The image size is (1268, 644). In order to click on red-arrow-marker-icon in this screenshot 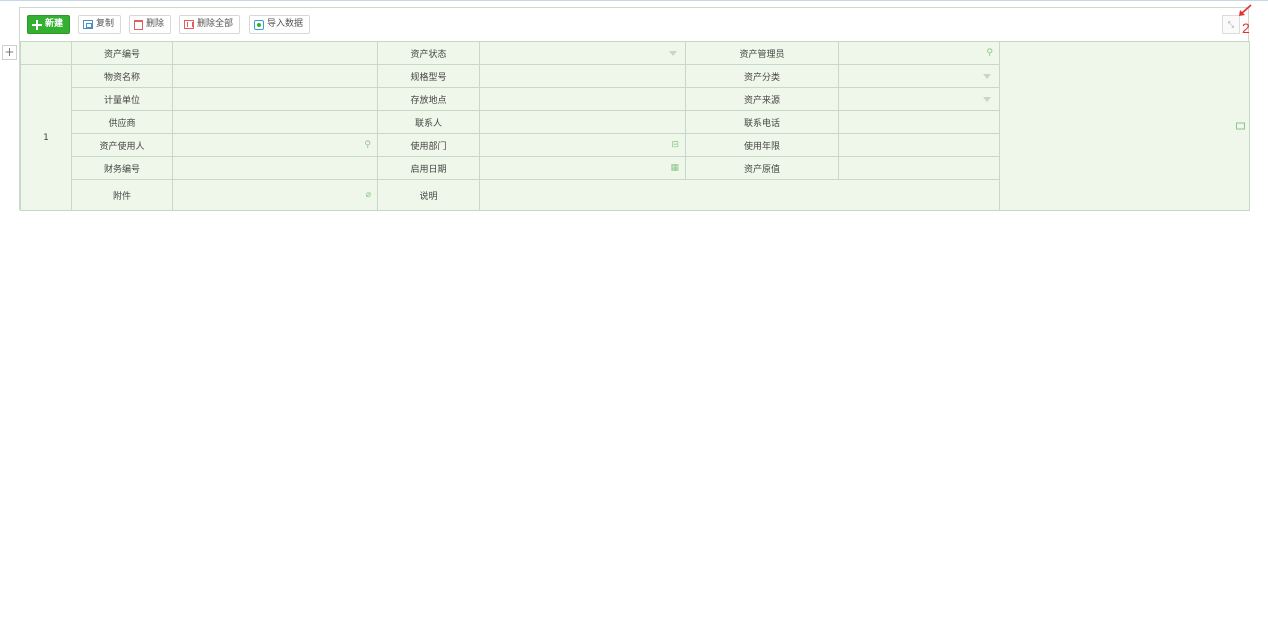, I will do `click(1245, 10)`.